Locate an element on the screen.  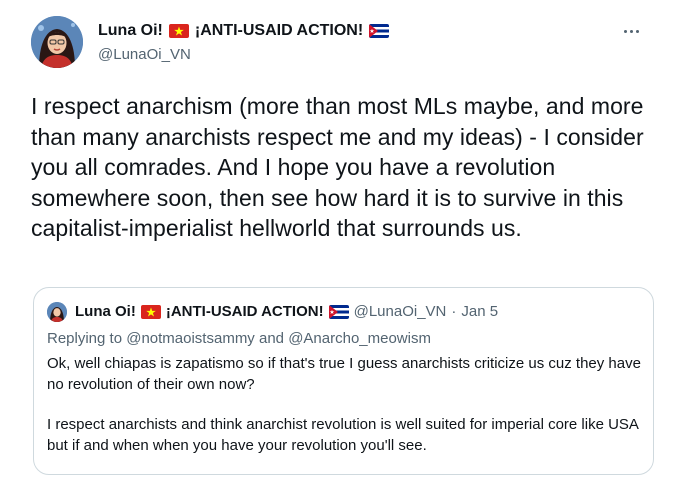
reply-mention-1: @notmaoistsammy is located at coordinates (190, 338).